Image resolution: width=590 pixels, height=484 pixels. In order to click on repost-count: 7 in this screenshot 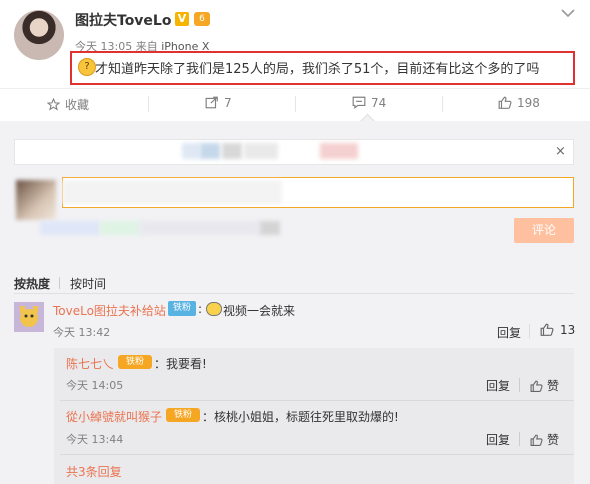, I will do `click(228, 103)`.